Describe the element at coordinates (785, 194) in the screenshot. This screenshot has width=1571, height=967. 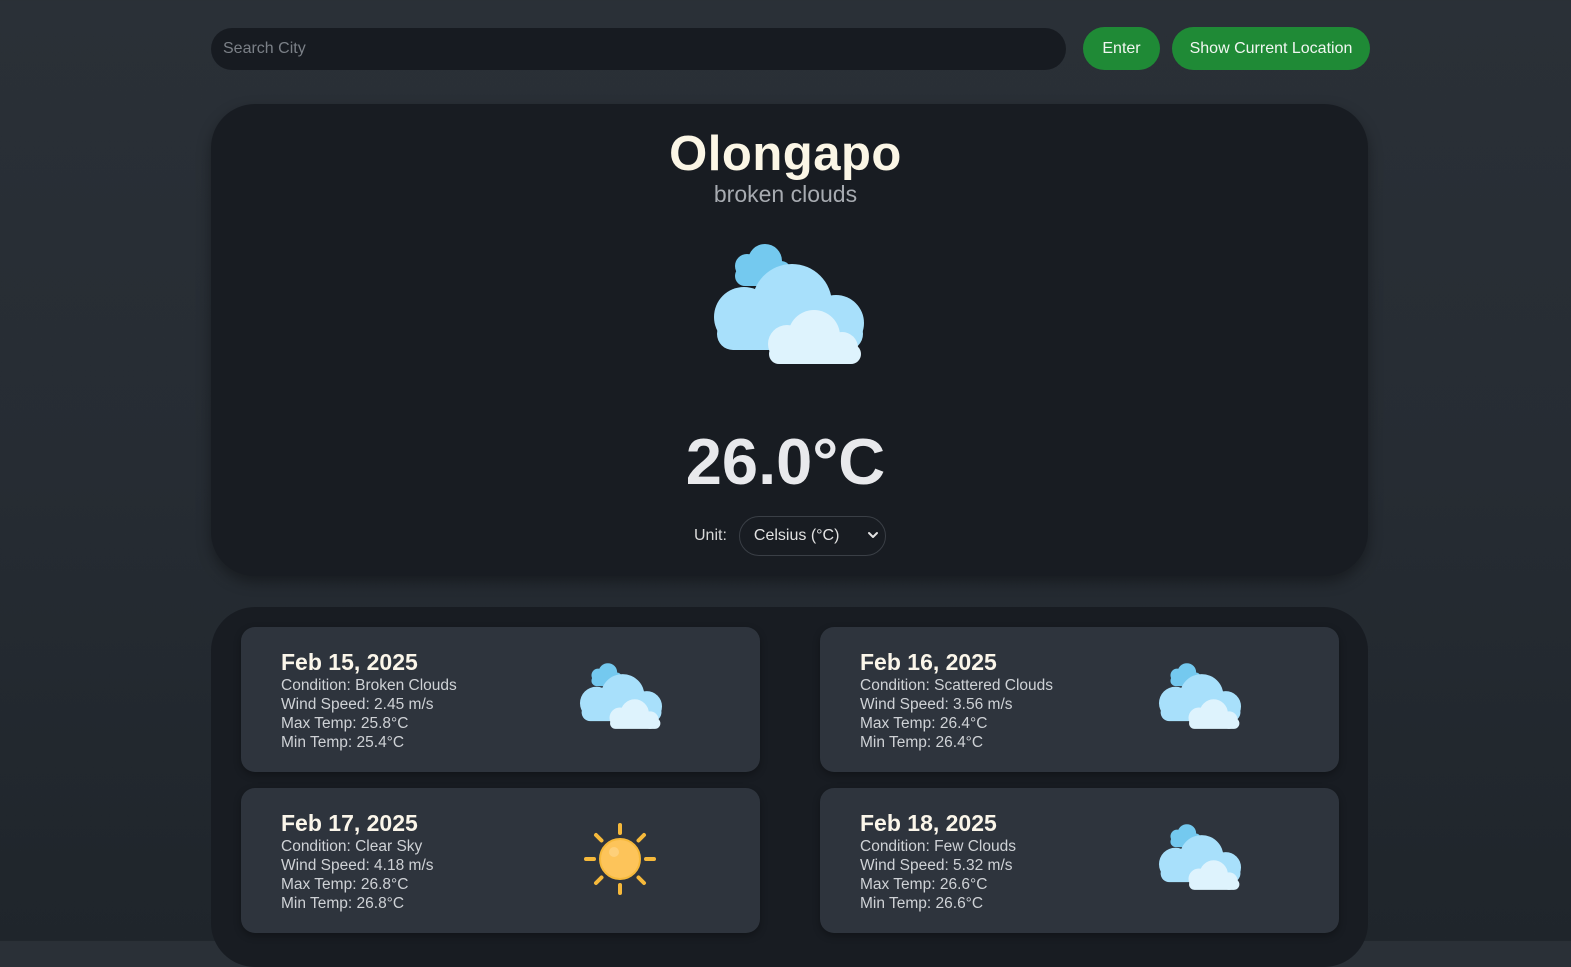
I see `weather-description: broken clouds` at that location.